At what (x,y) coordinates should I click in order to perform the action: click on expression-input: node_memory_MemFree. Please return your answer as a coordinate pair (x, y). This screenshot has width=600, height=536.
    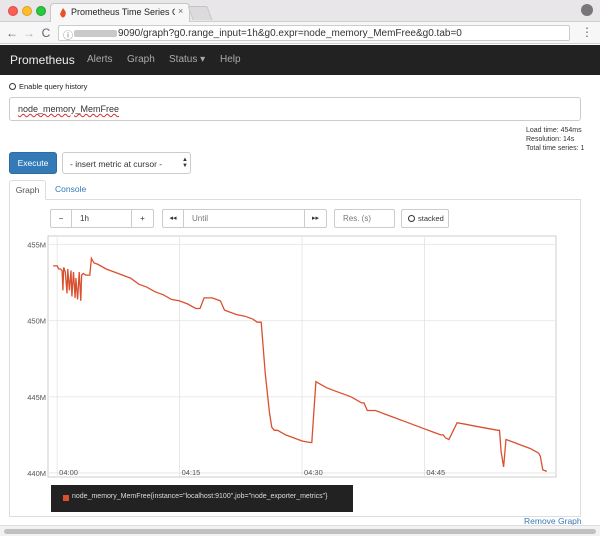
    Looking at the image, I should click on (295, 109).